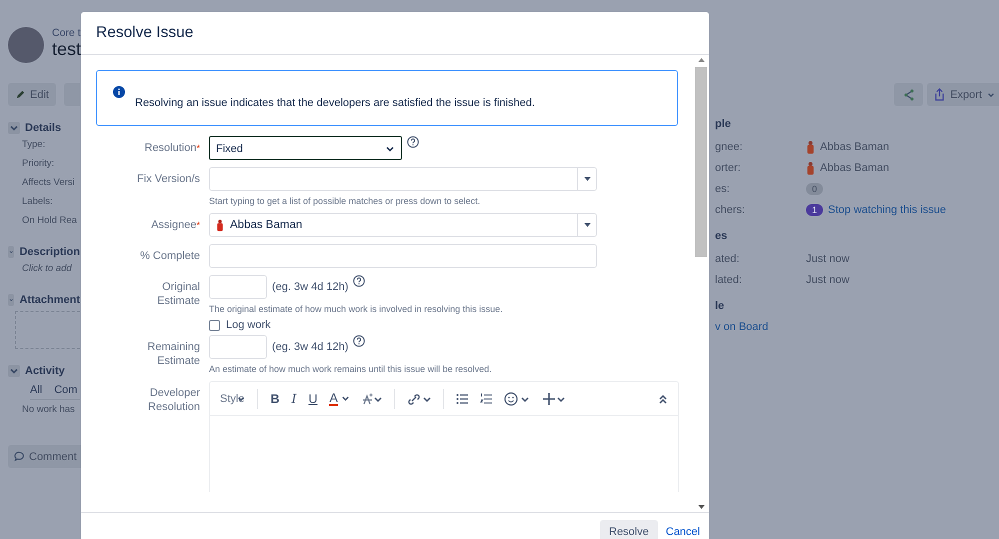 Image resolution: width=999 pixels, height=539 pixels. Describe the element at coordinates (335, 103) in the screenshot. I see `info-message: Resolving an issue indicates that the developers are satisfied the issue is finished.` at that location.